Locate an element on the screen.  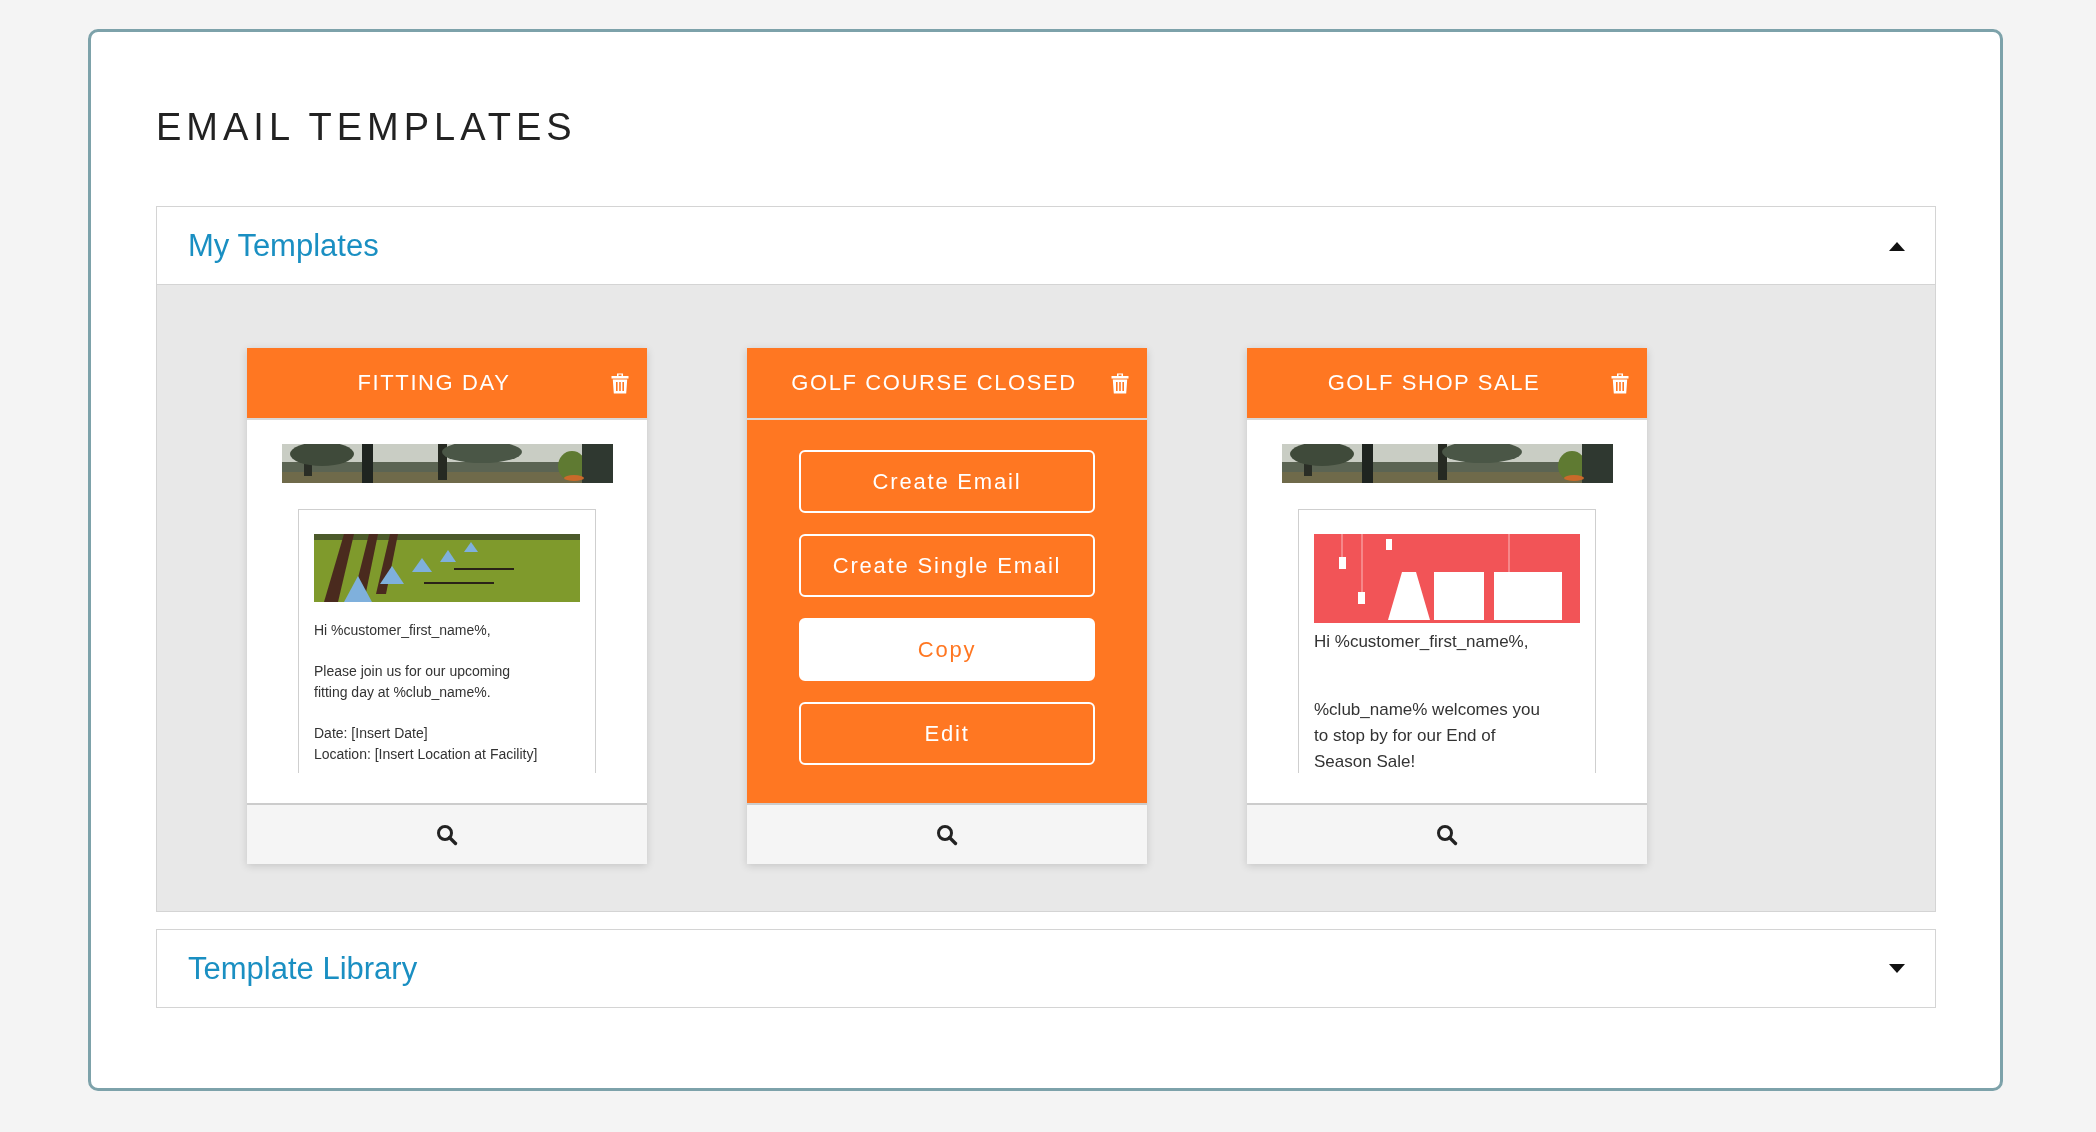
page-title: EMAIL TEMPLATES is located at coordinates (367, 127).